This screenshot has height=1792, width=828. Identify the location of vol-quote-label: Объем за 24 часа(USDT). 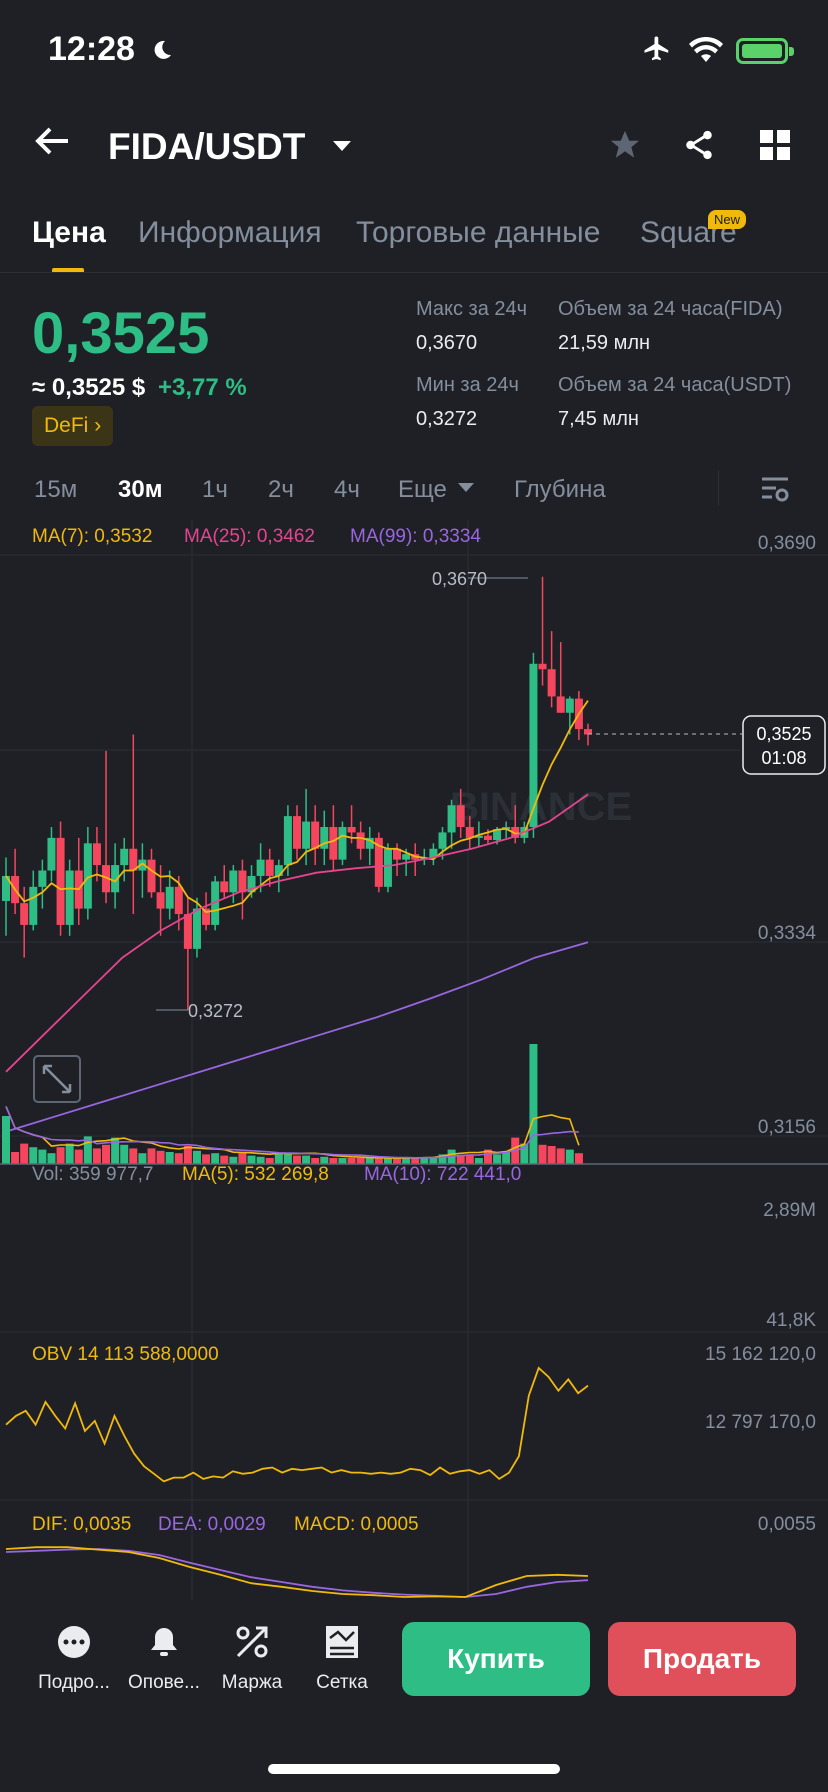
(675, 385).